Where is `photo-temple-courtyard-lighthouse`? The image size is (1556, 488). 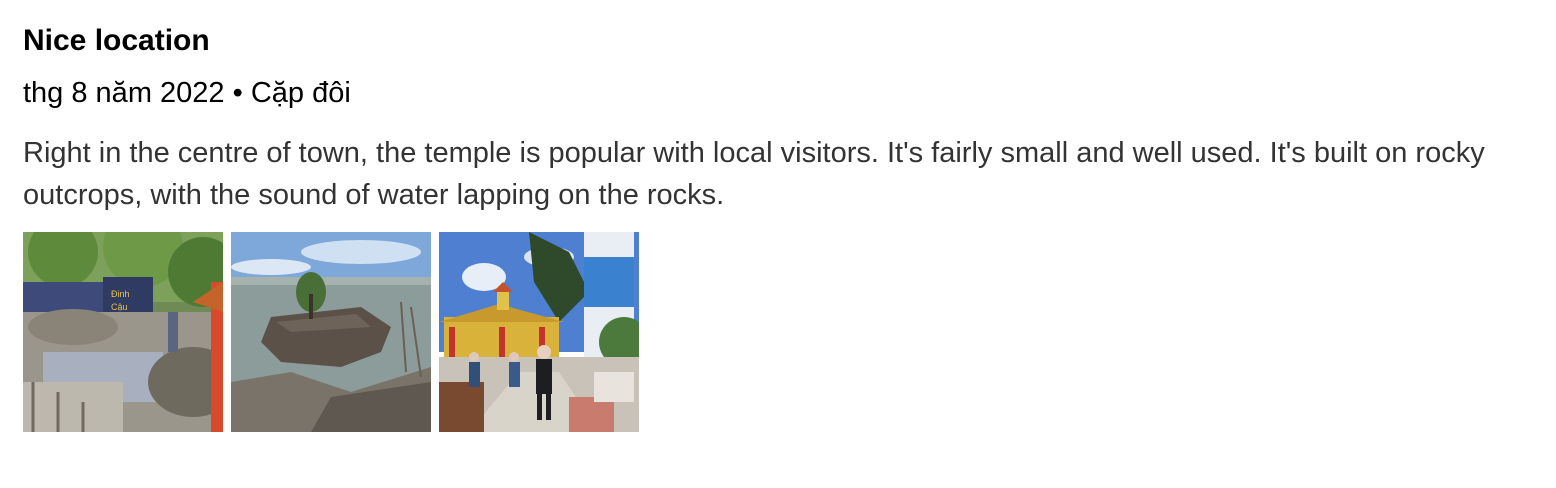
photo-temple-courtyard-lighthouse is located at coordinates (539, 332).